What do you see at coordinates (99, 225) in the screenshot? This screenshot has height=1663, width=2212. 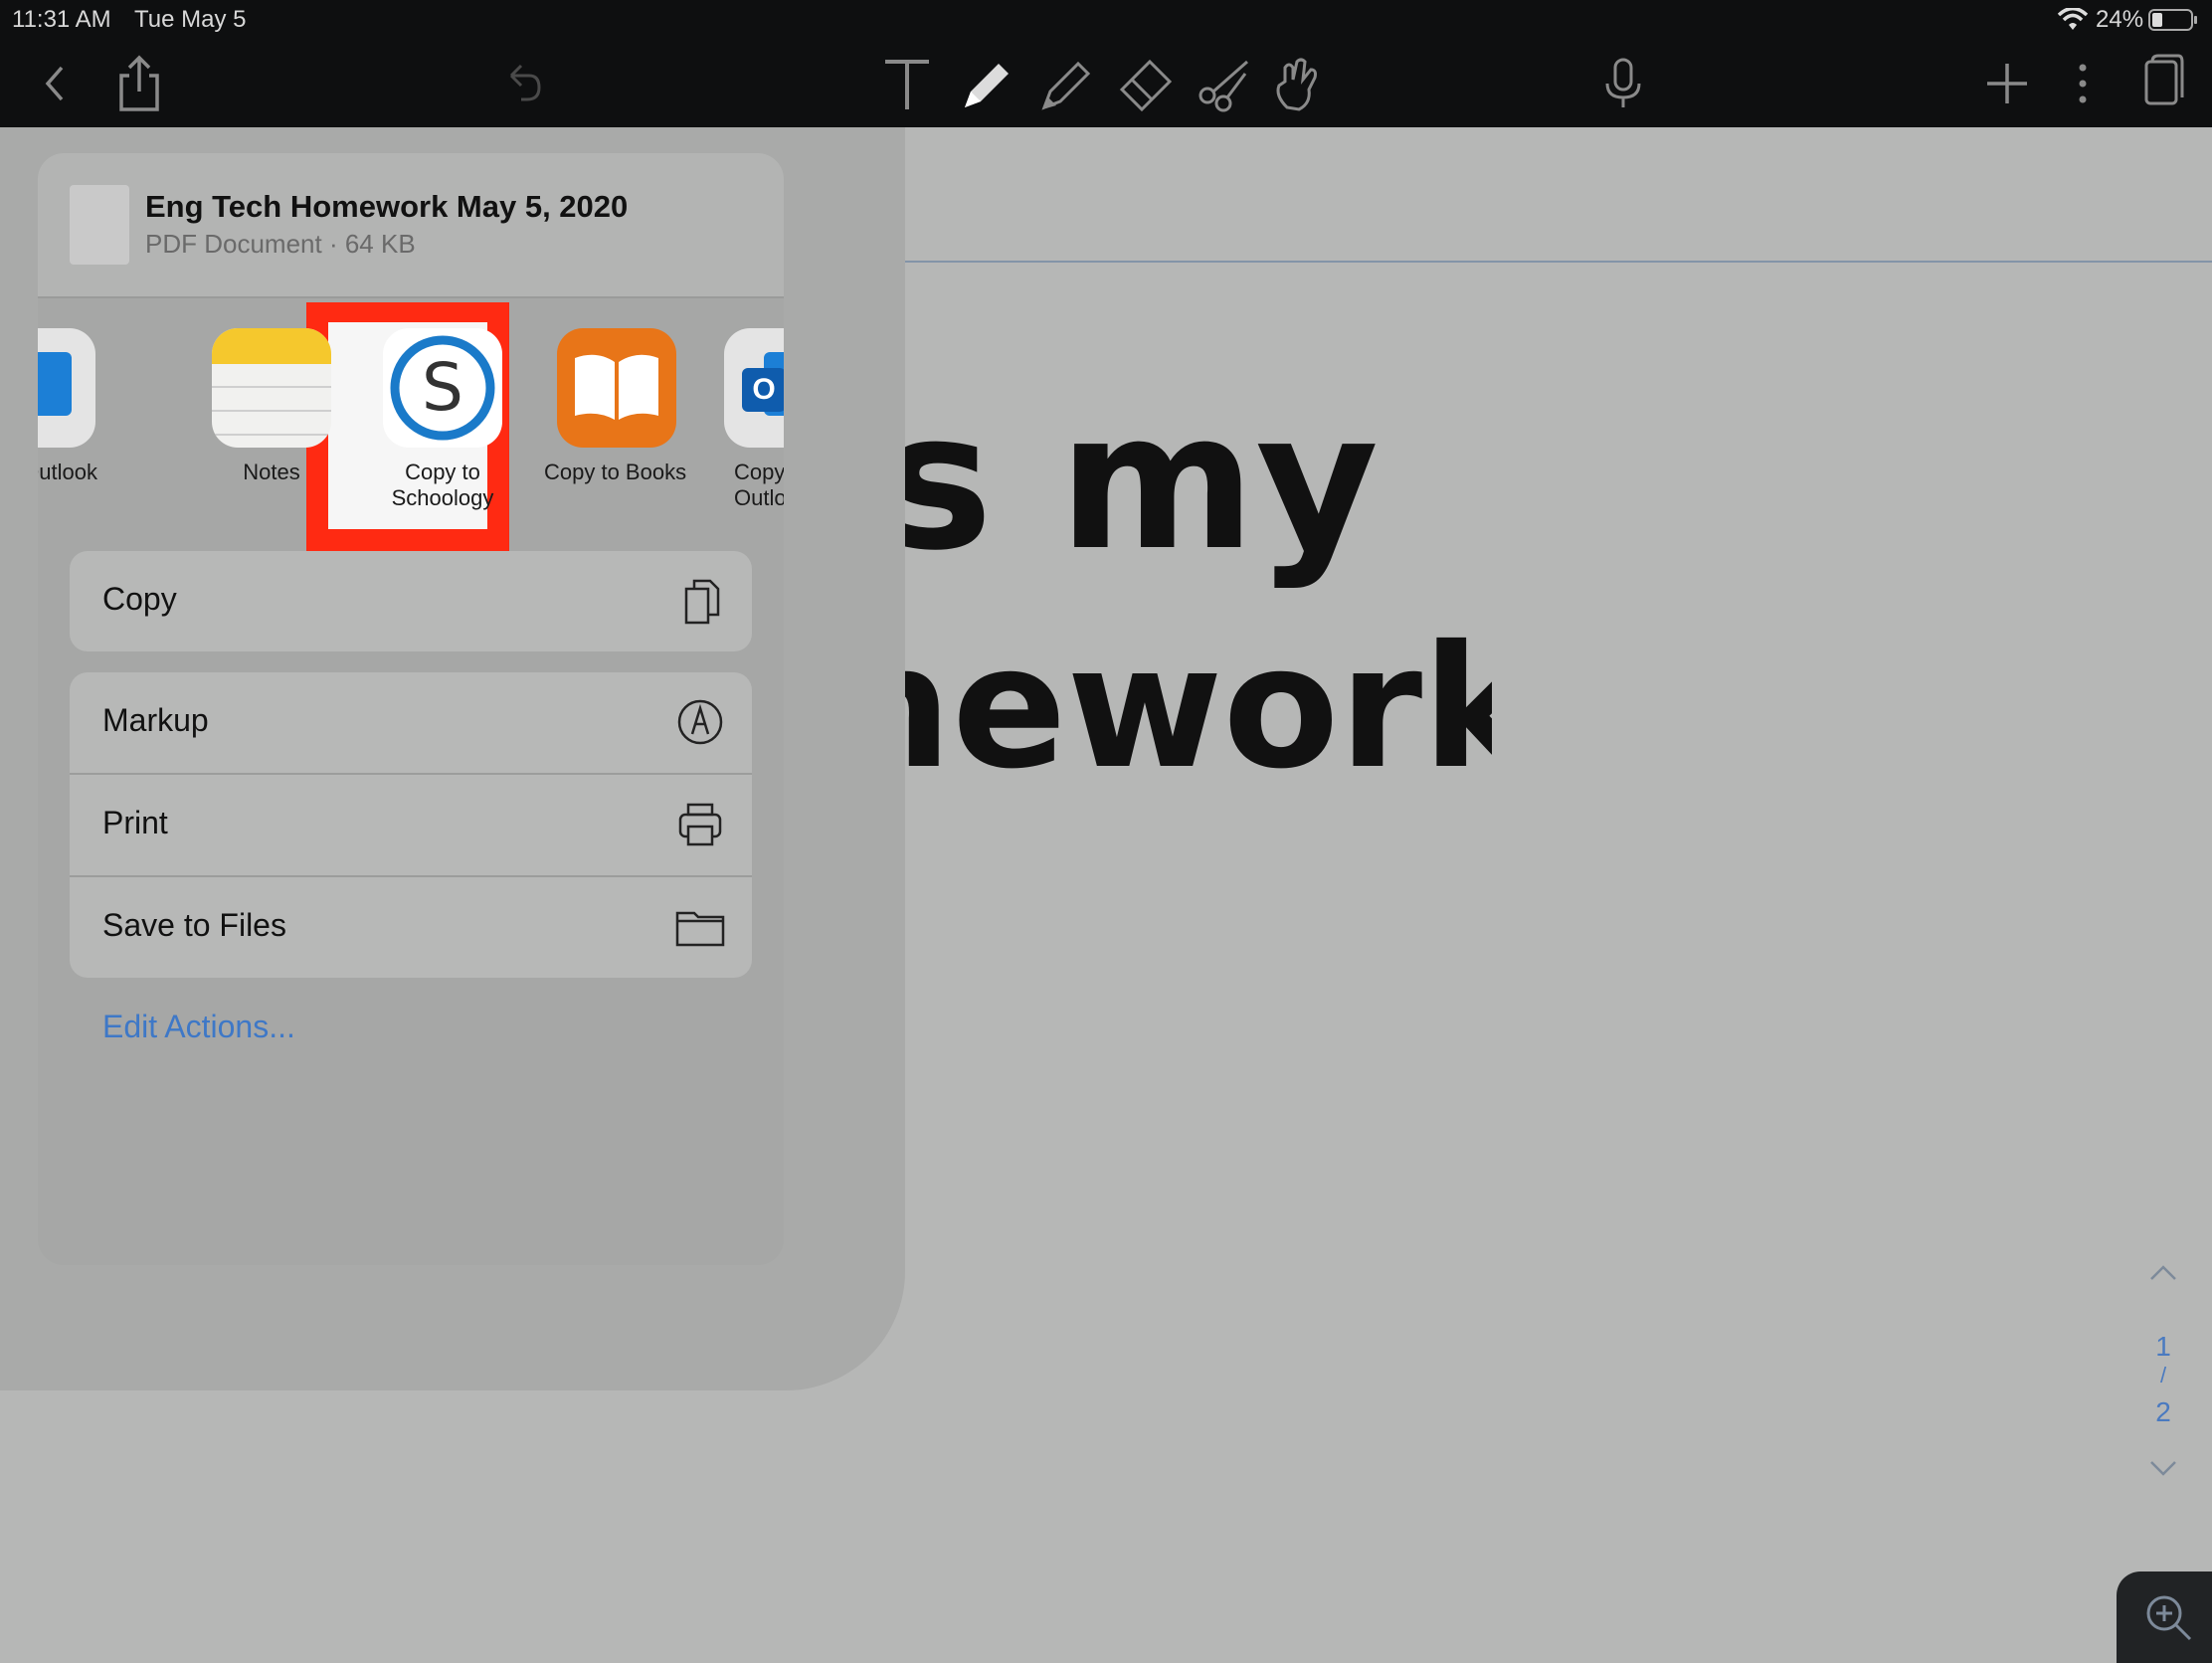 I see `document-thumbnail` at bounding box center [99, 225].